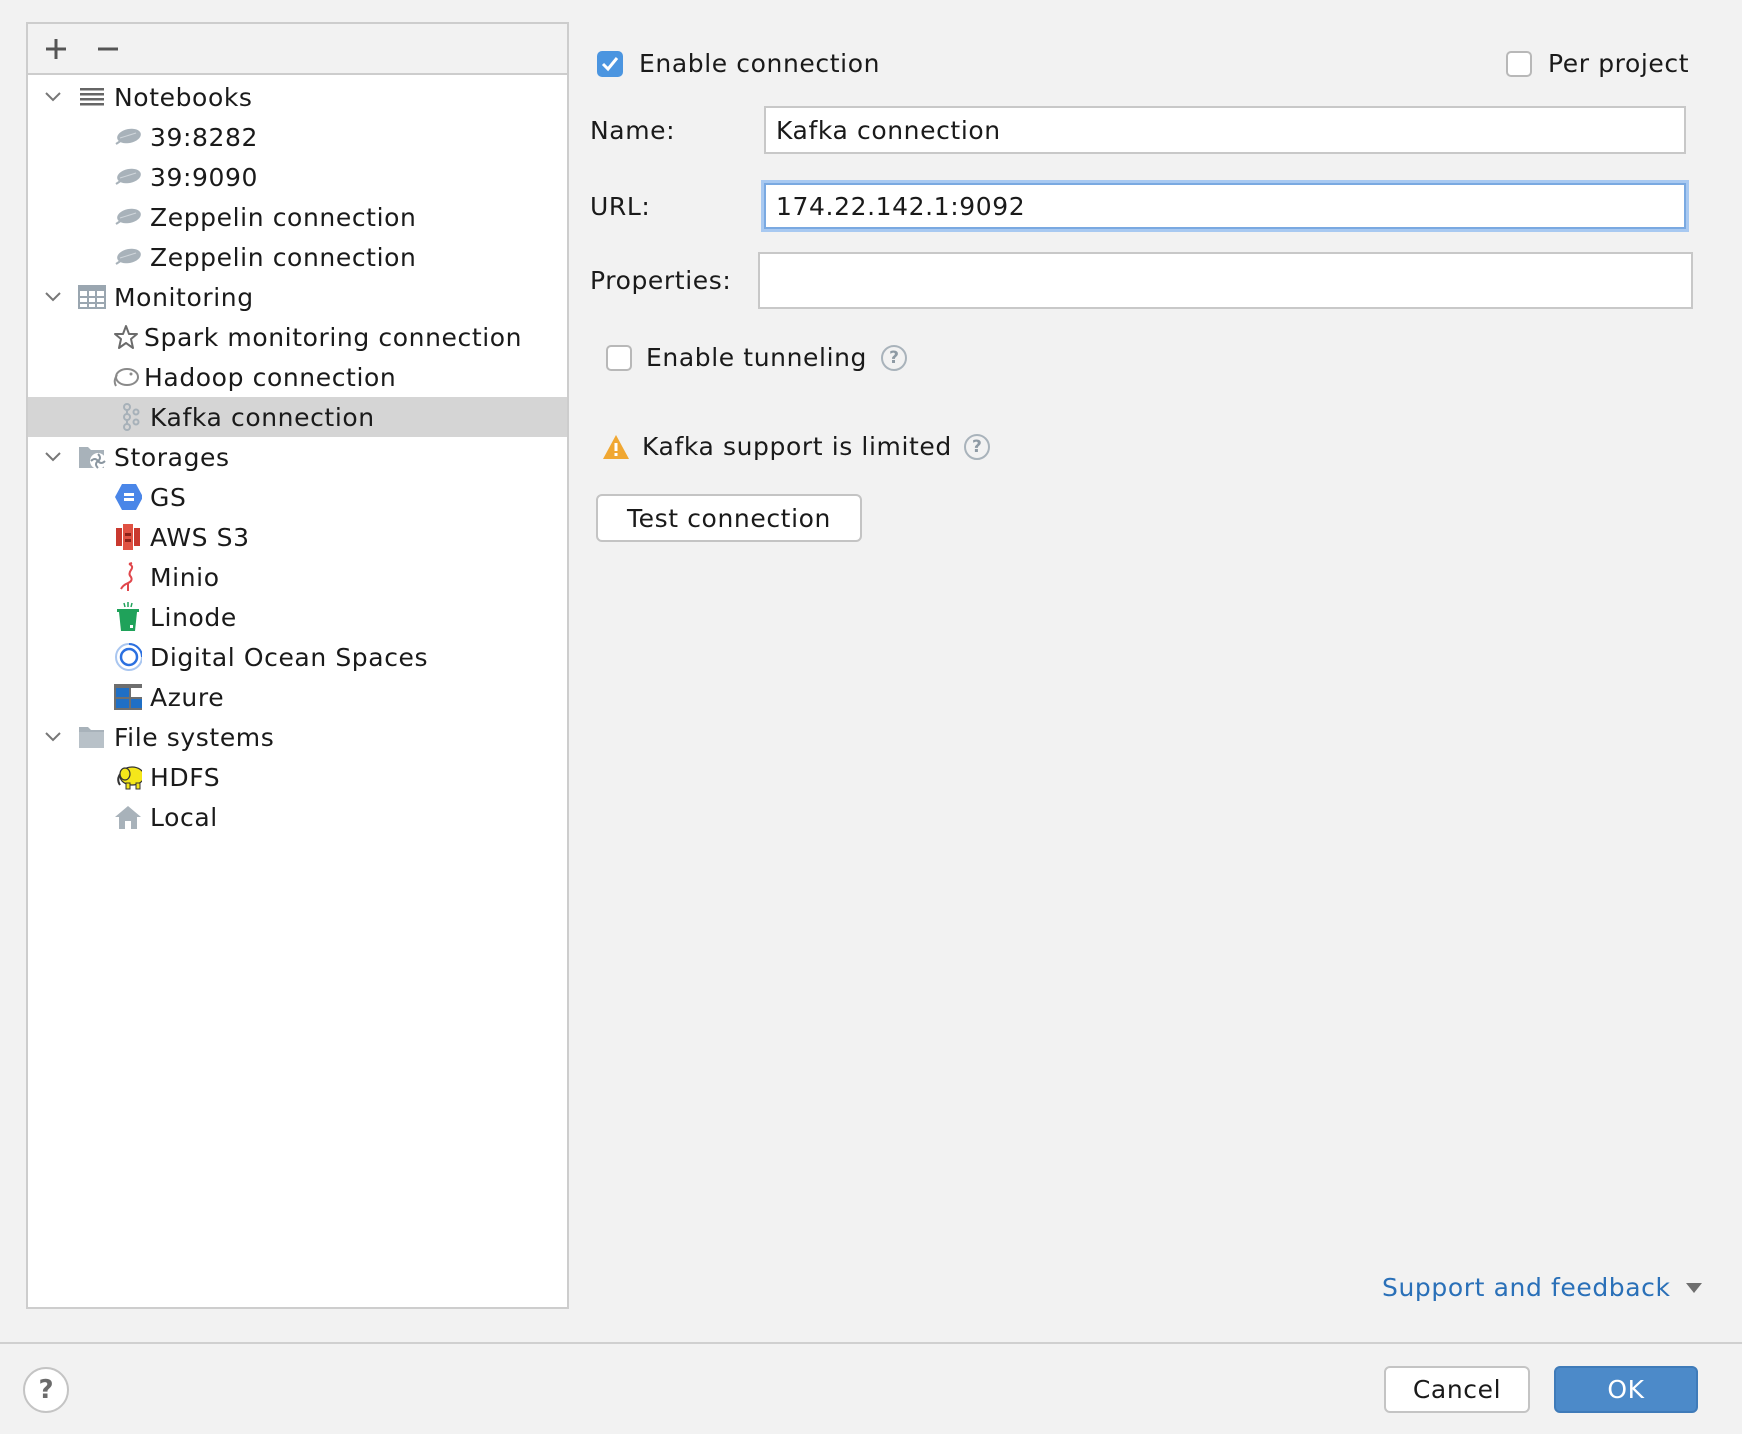 This screenshot has width=1742, height=1434. Describe the element at coordinates (297, 97) in the screenshot. I see `tree-group-notebooks: Notebooks` at that location.